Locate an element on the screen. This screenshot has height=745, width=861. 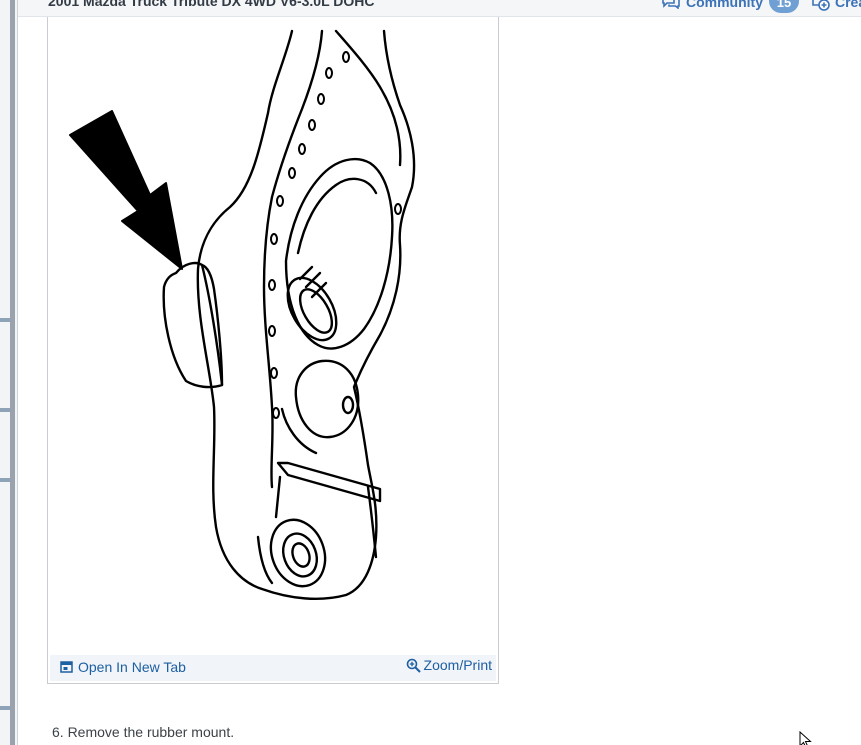
zoom-print-label: Zoom/Print is located at coordinates (457, 665).